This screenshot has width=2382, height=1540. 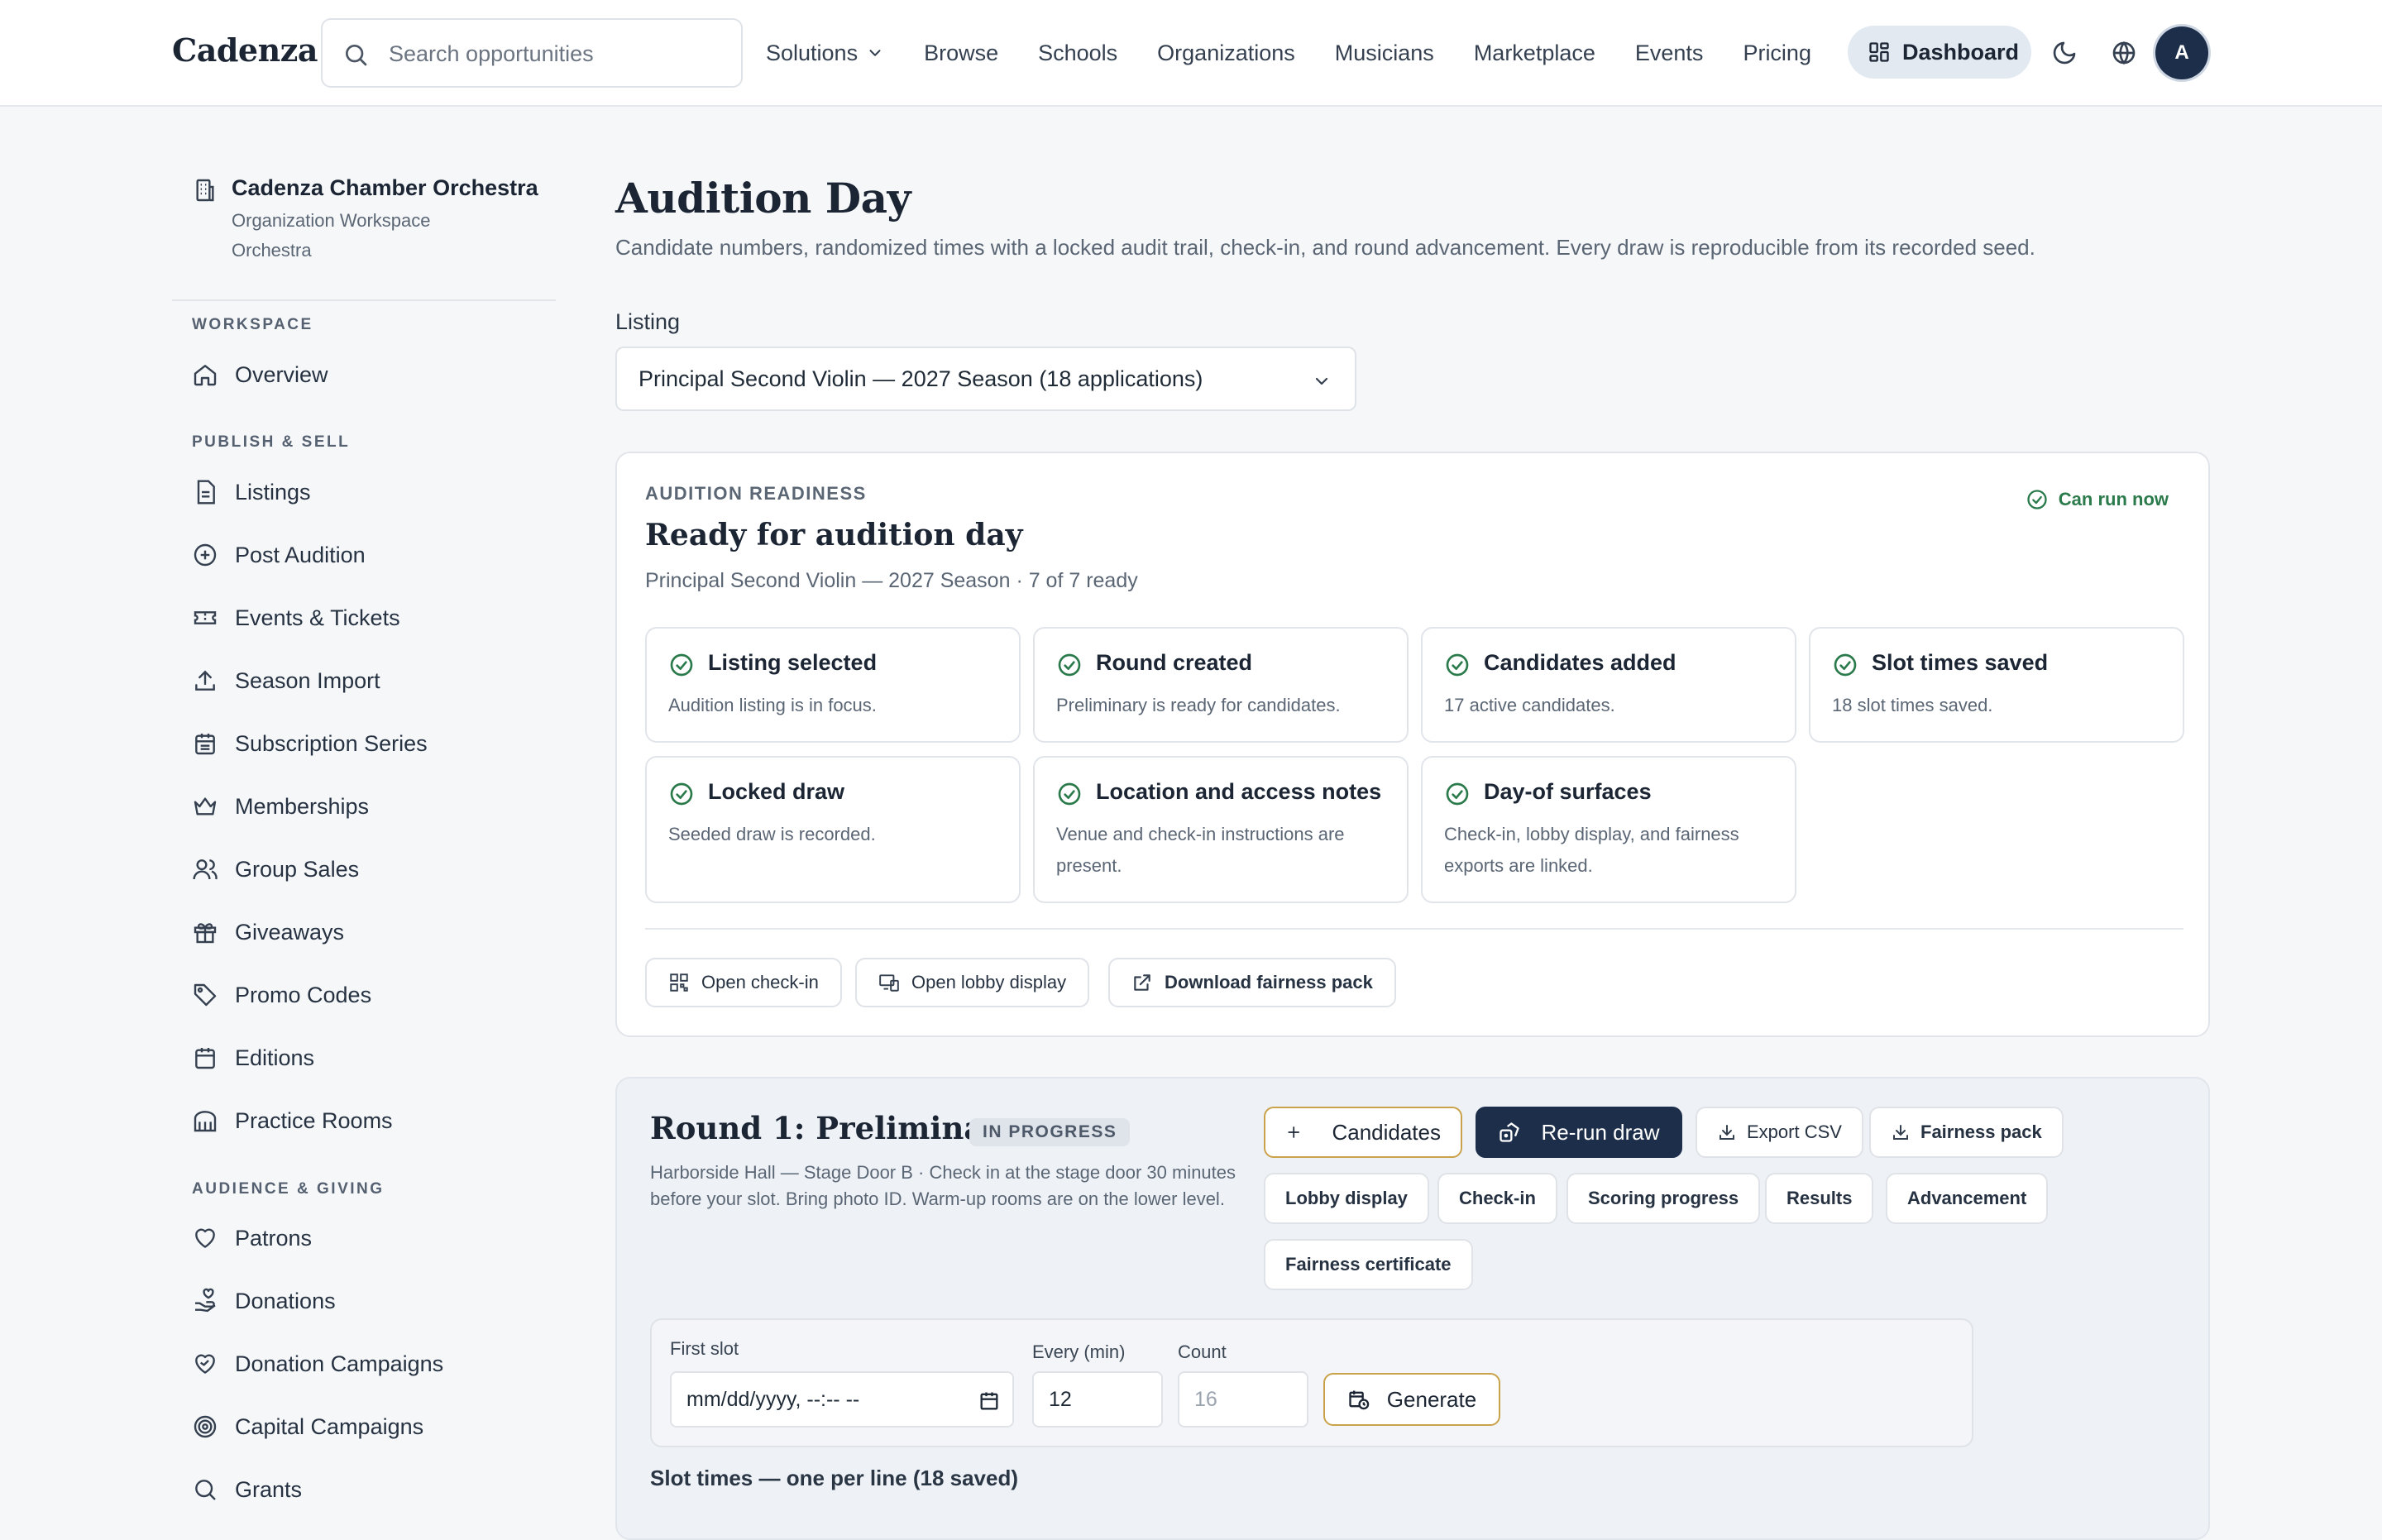 I want to click on monitor-icon, so click(x=889, y=983).